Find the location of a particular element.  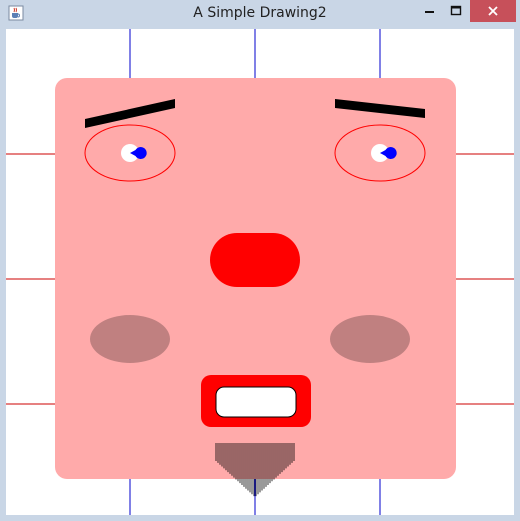

left-cheek is located at coordinates (130, 339).